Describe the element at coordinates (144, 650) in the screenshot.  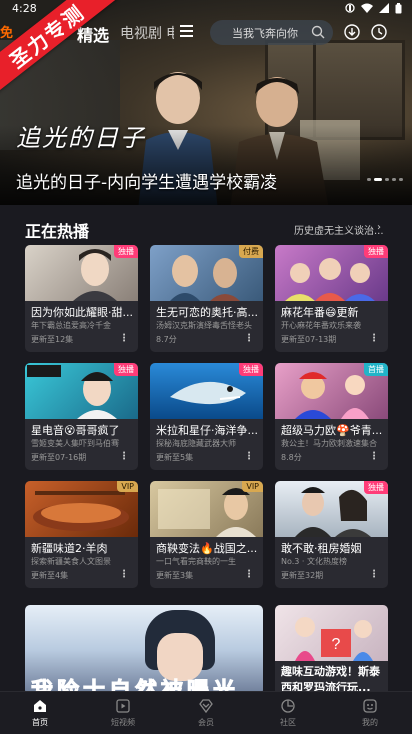
I see `featured-video-card: 我险士自然被曝光` at that location.